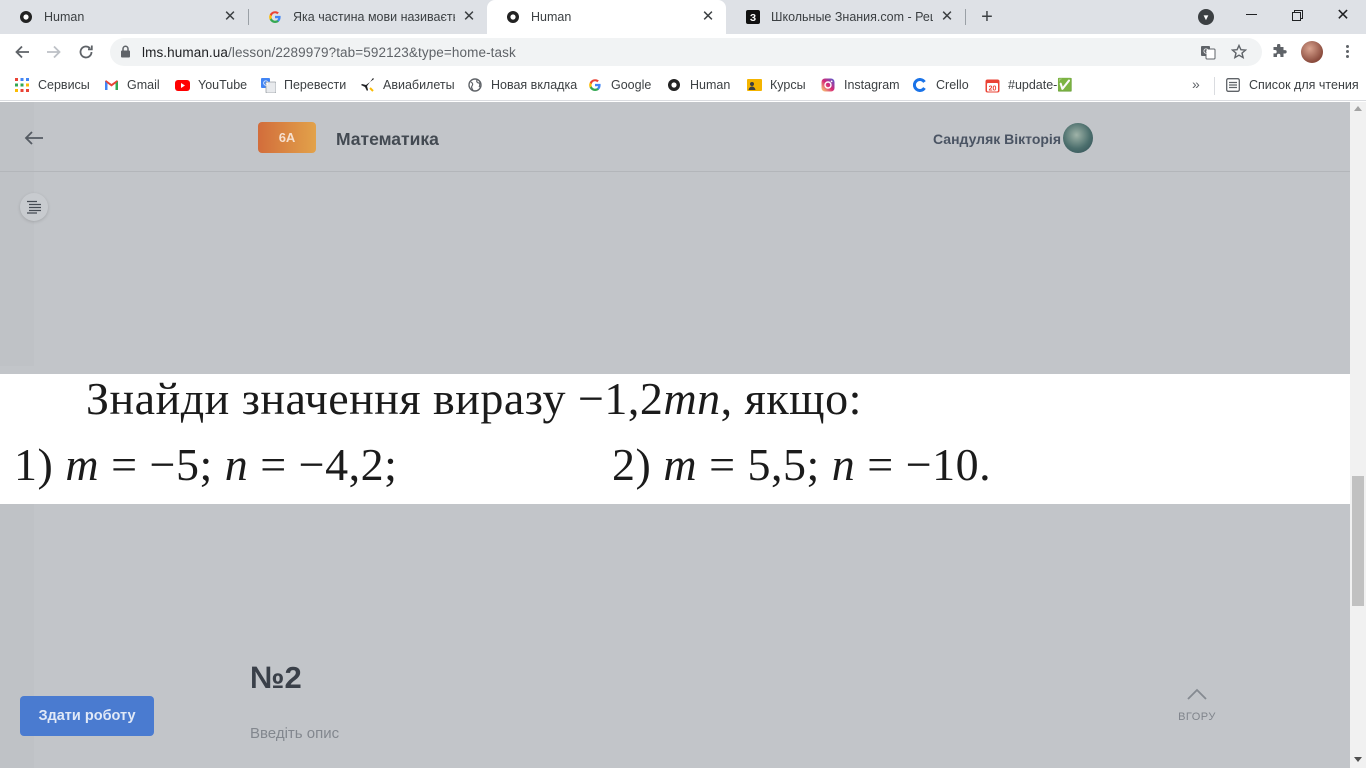  I want to click on extensions-puzzle-icon, so click(1279, 52).